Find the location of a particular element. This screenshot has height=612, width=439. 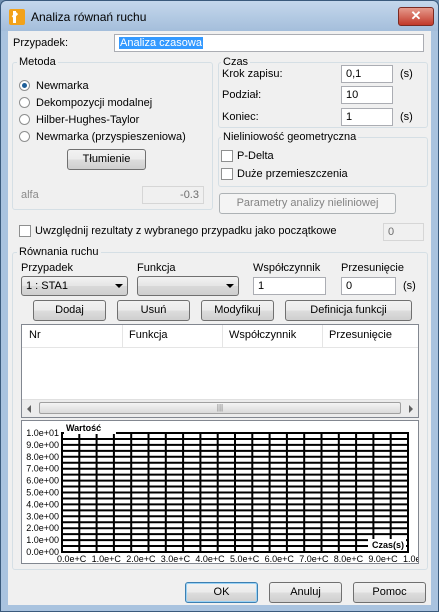

time-step-input: 0,1 is located at coordinates (367, 74).